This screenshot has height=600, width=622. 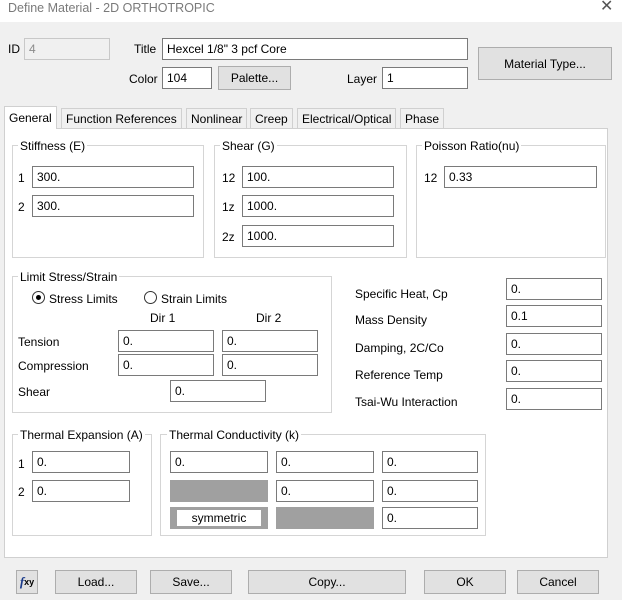 I want to click on tab-creep: Creep, so click(x=271, y=118).